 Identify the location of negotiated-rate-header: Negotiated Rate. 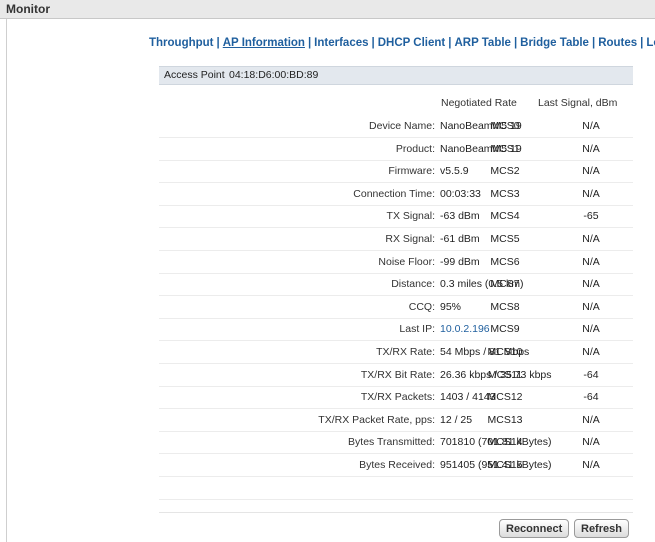
(479, 103).